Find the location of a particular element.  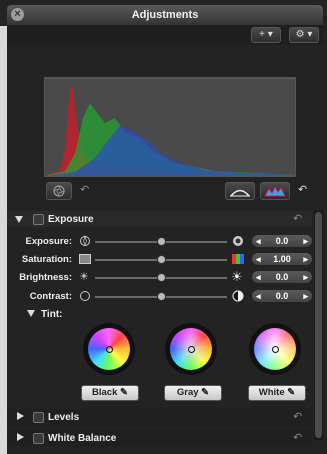

tint-label: Tint: is located at coordinates (52, 314).